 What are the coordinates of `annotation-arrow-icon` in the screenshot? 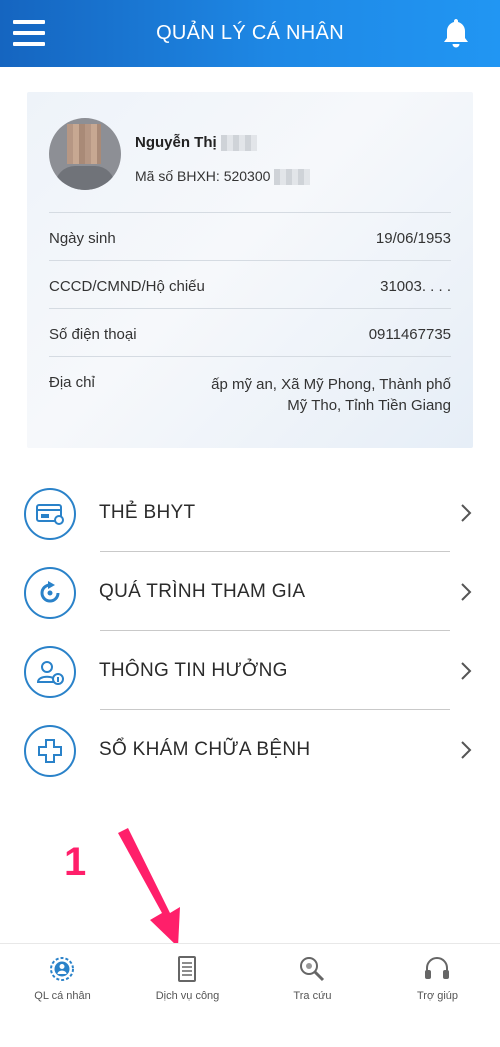 It's located at (149, 887).